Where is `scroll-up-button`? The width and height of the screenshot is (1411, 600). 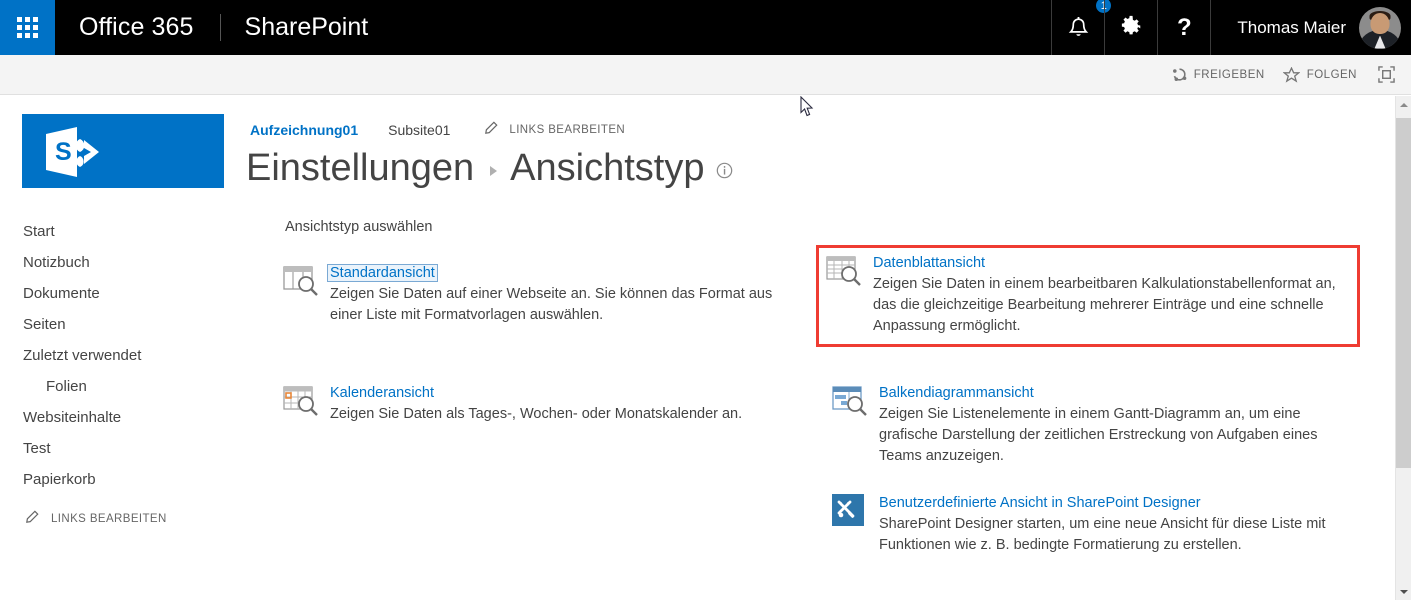
scroll-up-button is located at coordinates (1403, 104).